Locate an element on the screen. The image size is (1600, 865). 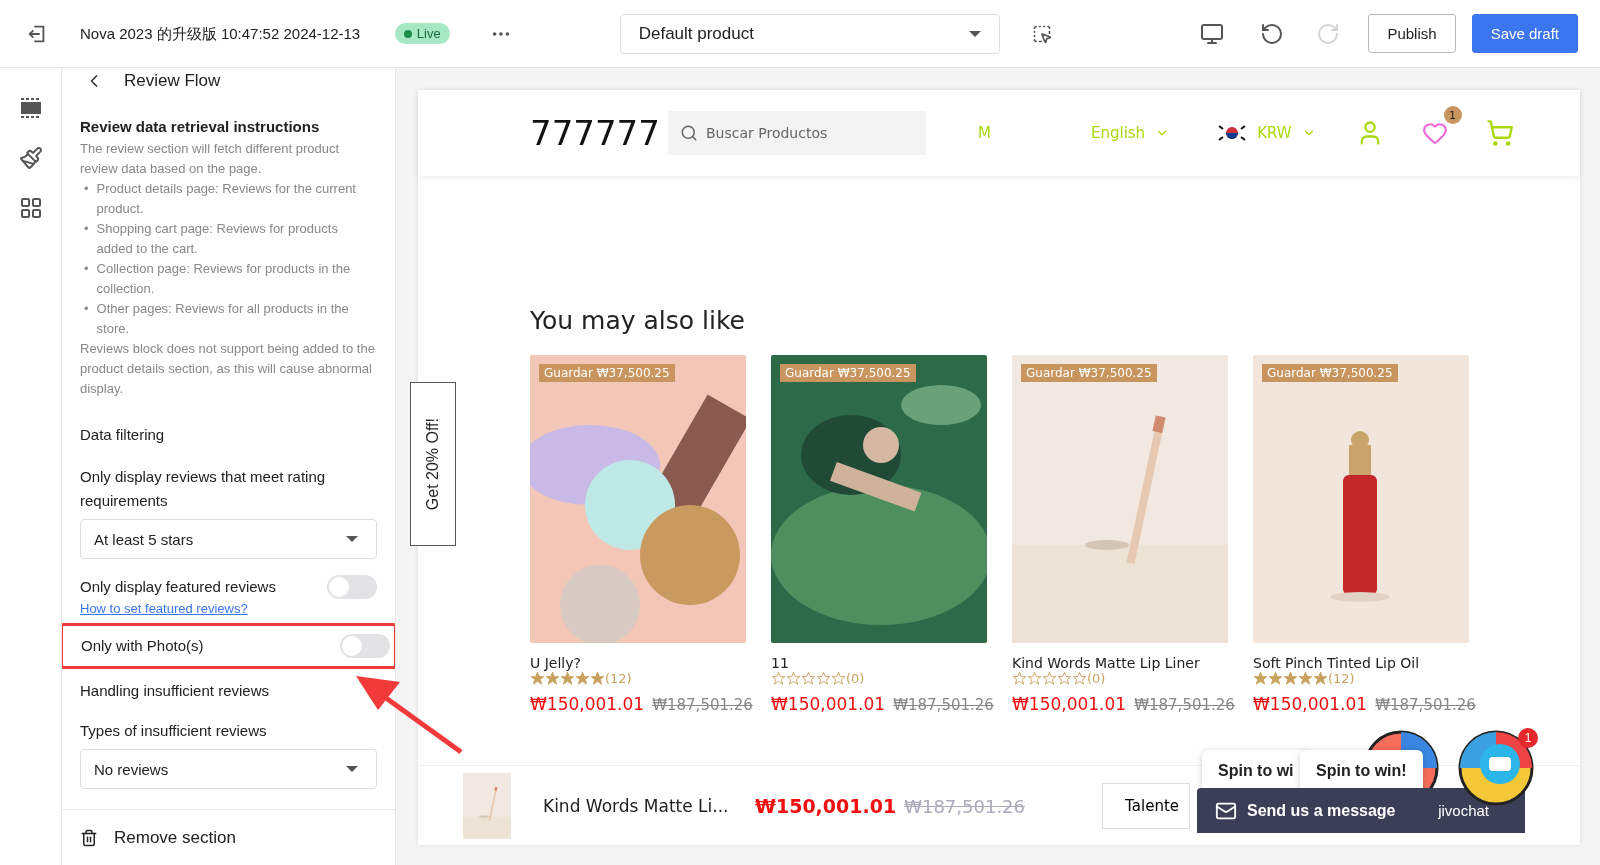
insufficient-label: Types of insufficient reviews is located at coordinates (174, 731).